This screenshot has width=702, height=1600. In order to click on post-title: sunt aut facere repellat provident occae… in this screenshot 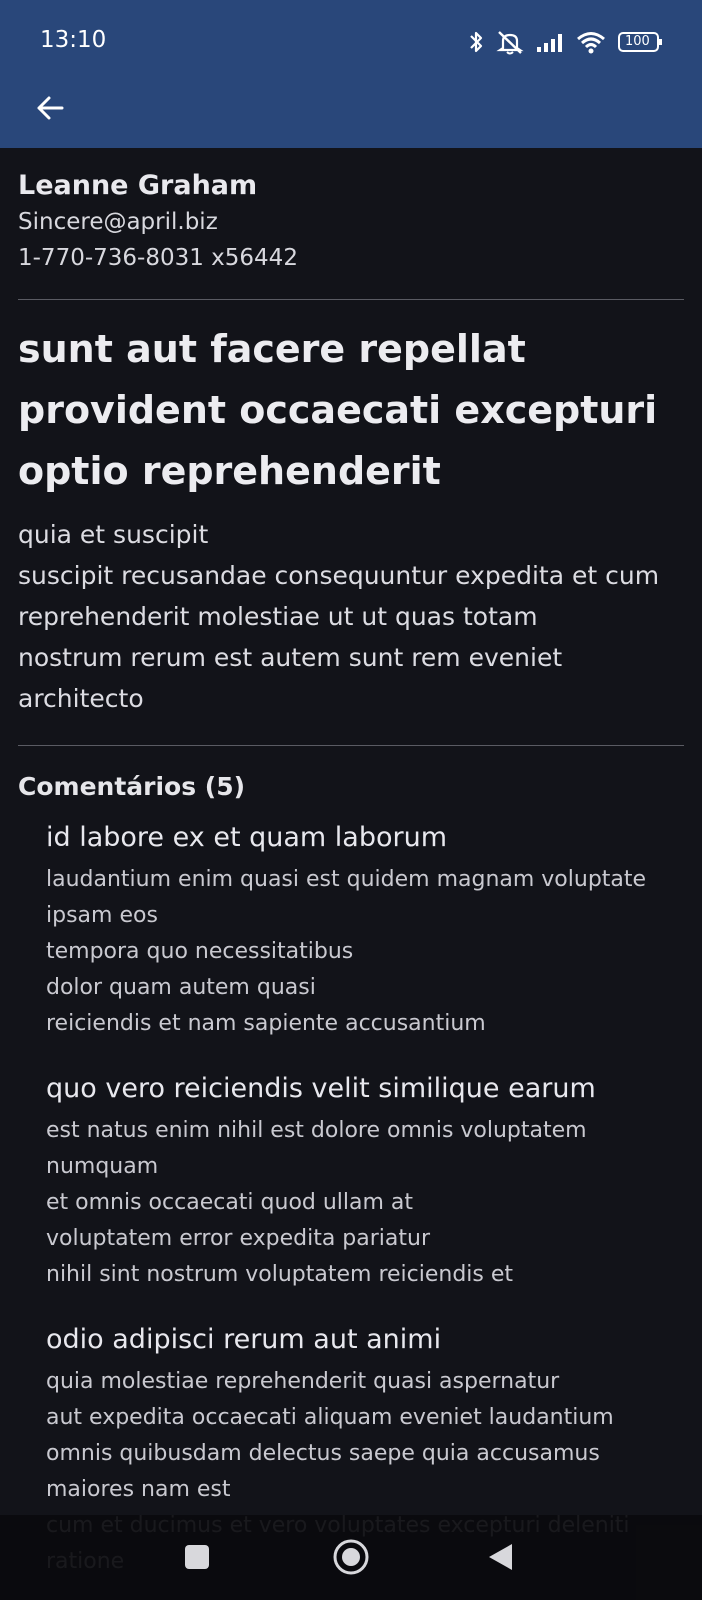, I will do `click(338, 410)`.